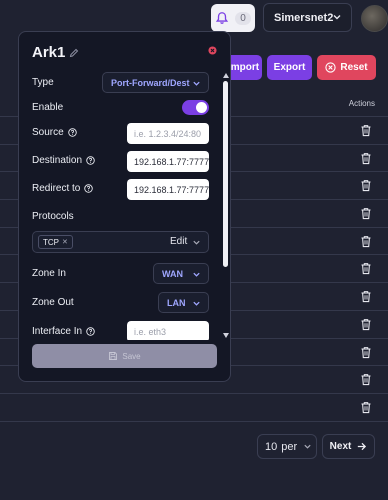 The image size is (388, 500). Describe the element at coordinates (51, 242) in the screenshot. I see `protocol-chip-label: TCP` at that location.